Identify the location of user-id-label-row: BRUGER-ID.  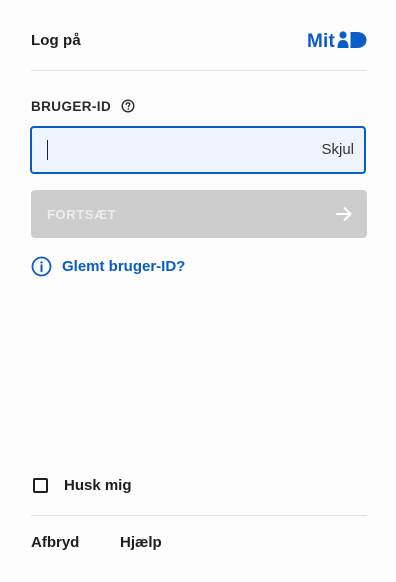
(83, 106).